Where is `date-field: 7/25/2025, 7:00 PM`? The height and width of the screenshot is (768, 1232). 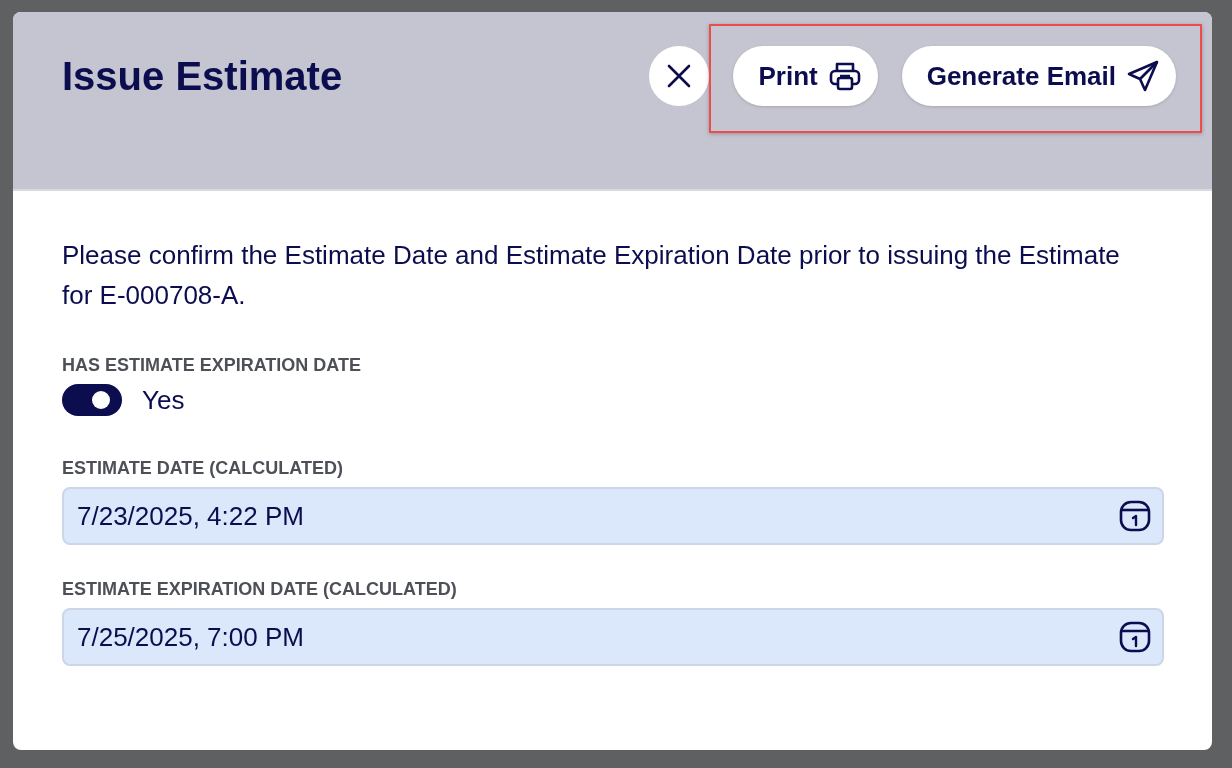 date-field: 7/25/2025, 7:00 PM is located at coordinates (613, 637).